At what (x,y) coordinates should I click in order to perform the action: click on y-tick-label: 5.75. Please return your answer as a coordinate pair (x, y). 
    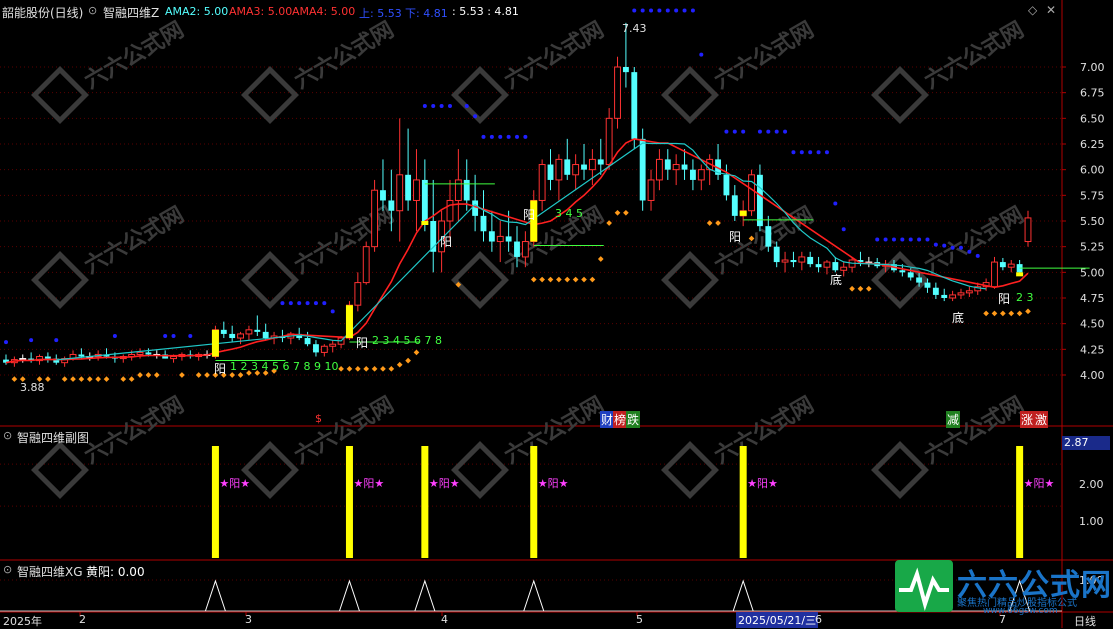
    Looking at the image, I should click on (1092, 195).